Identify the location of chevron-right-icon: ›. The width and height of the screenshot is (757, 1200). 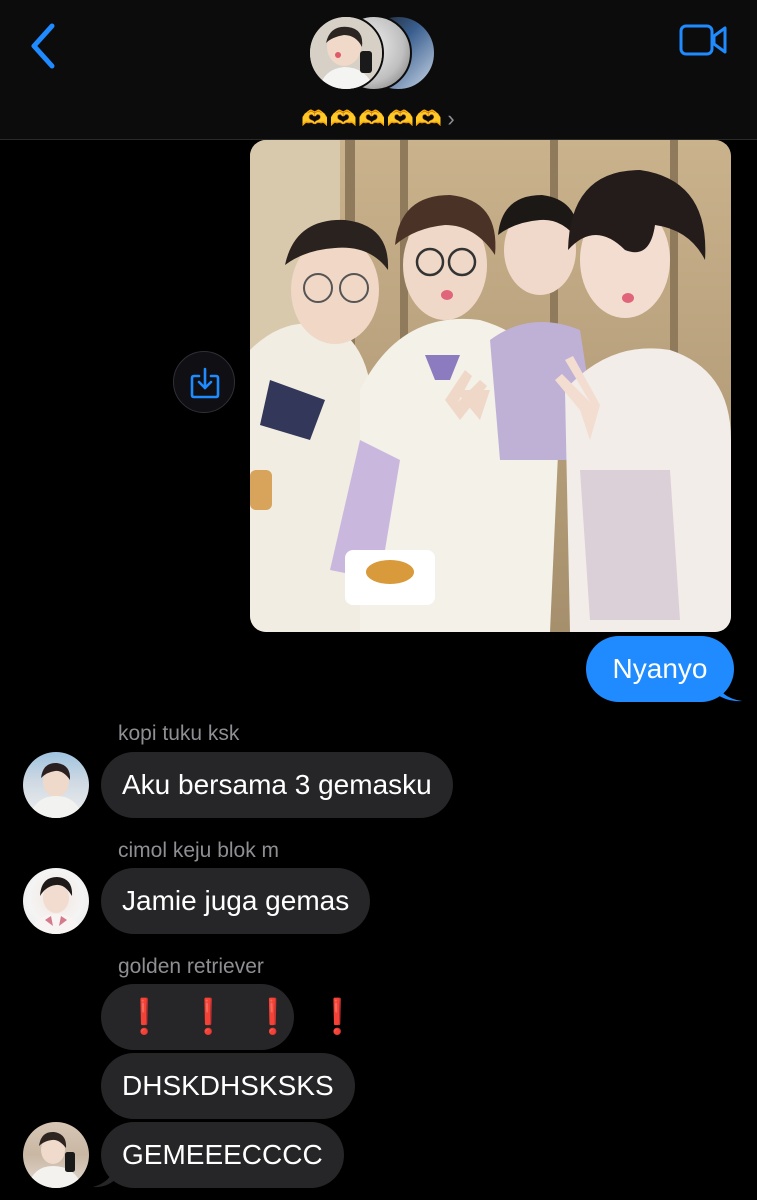
(451, 118).